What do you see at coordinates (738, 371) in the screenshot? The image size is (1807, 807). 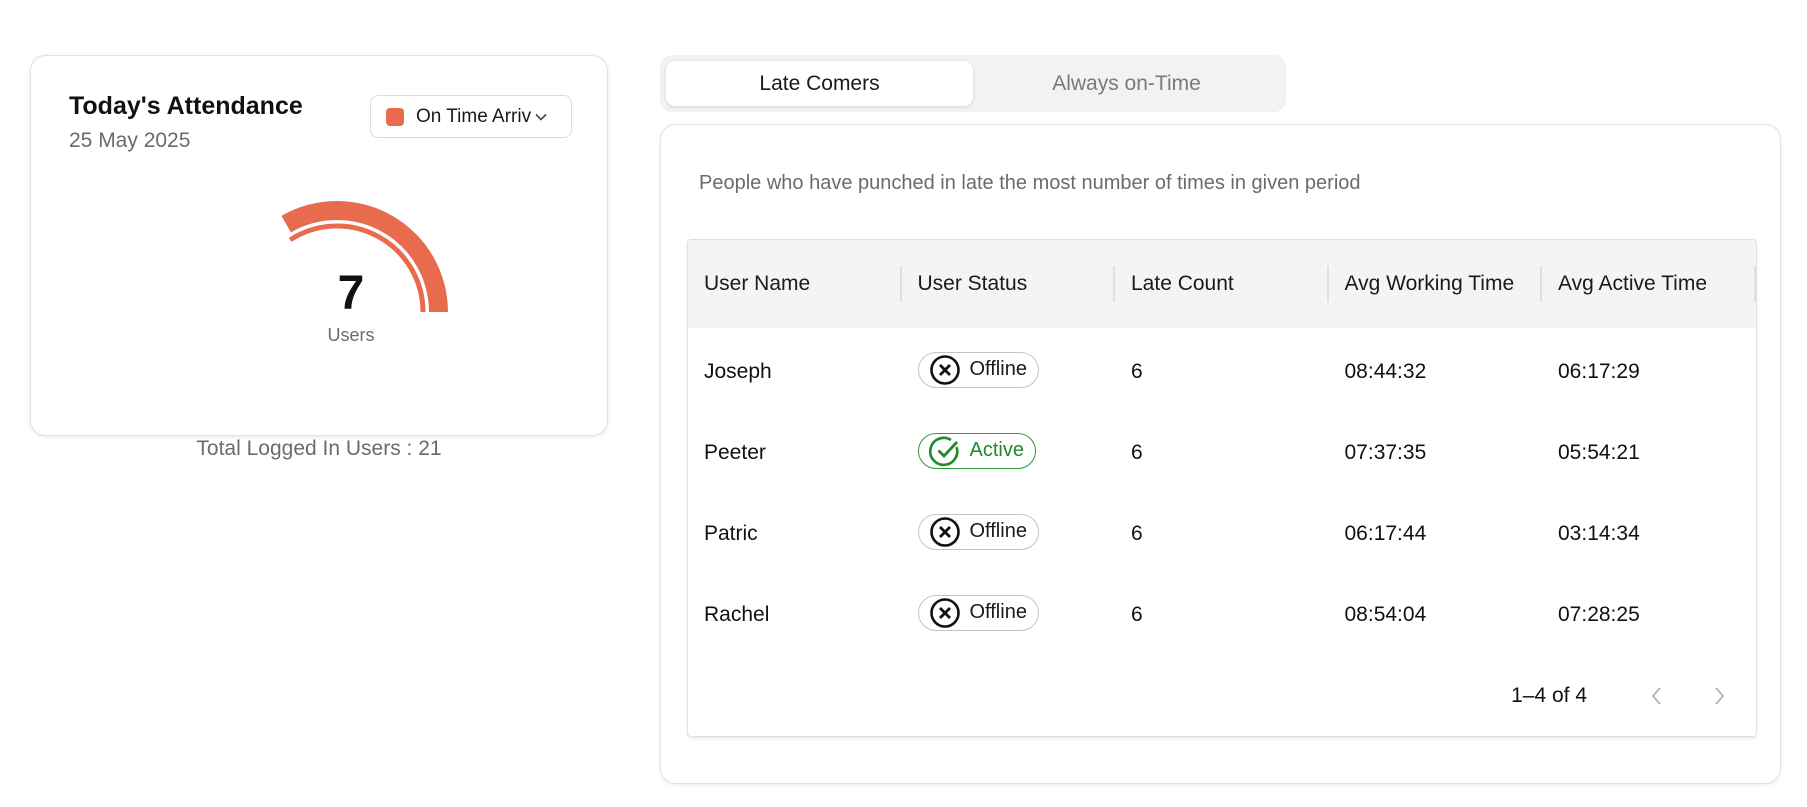 I see `cell-user-name: Joseph` at bounding box center [738, 371].